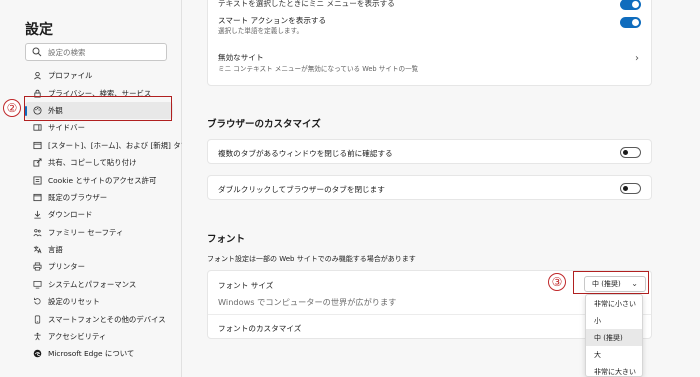  I want to click on font-size-option-small: 小, so click(614, 320).